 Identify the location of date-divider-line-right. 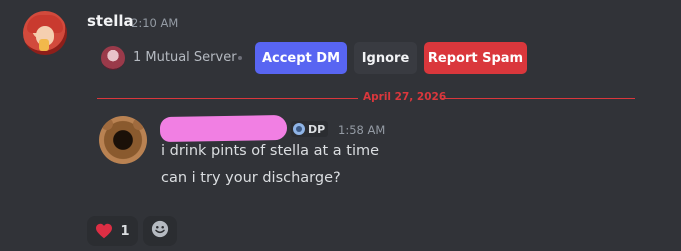
(537, 98).